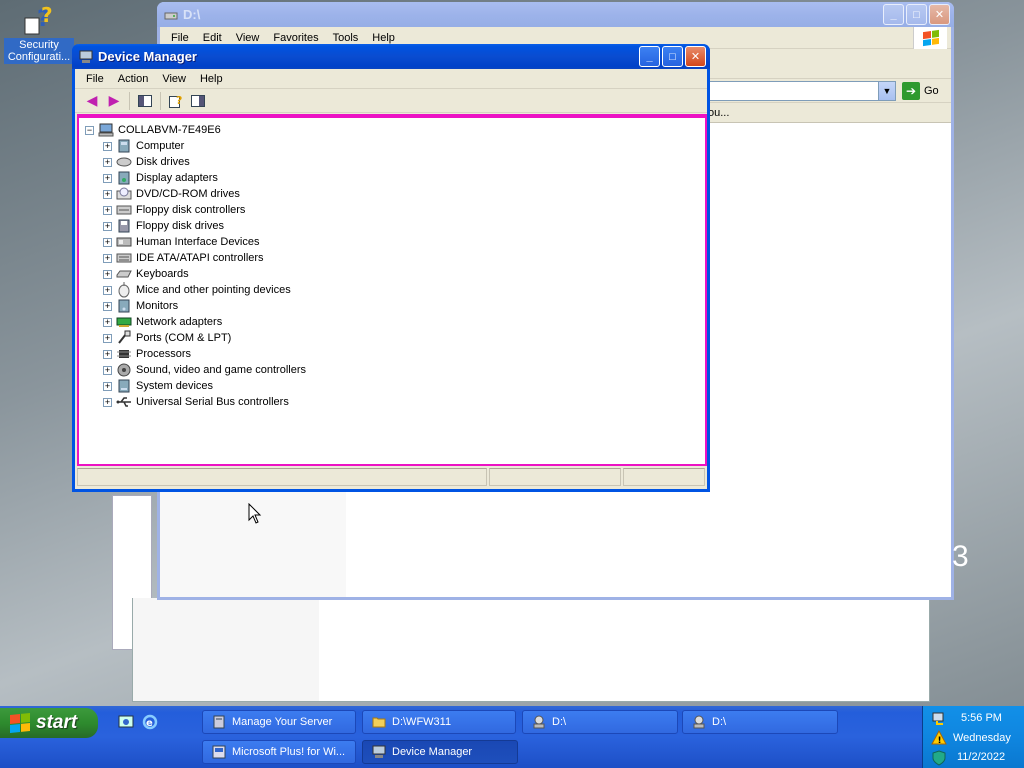  Describe the element at coordinates (124, 290) in the screenshot. I see `mouse-icon` at that location.